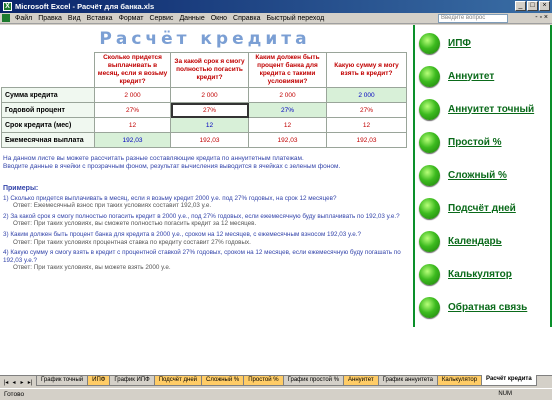 This screenshot has width=552, height=400. What do you see at coordinates (480, 274) in the screenshot?
I see `nav-link-label: Калькулятор` at bounding box center [480, 274].